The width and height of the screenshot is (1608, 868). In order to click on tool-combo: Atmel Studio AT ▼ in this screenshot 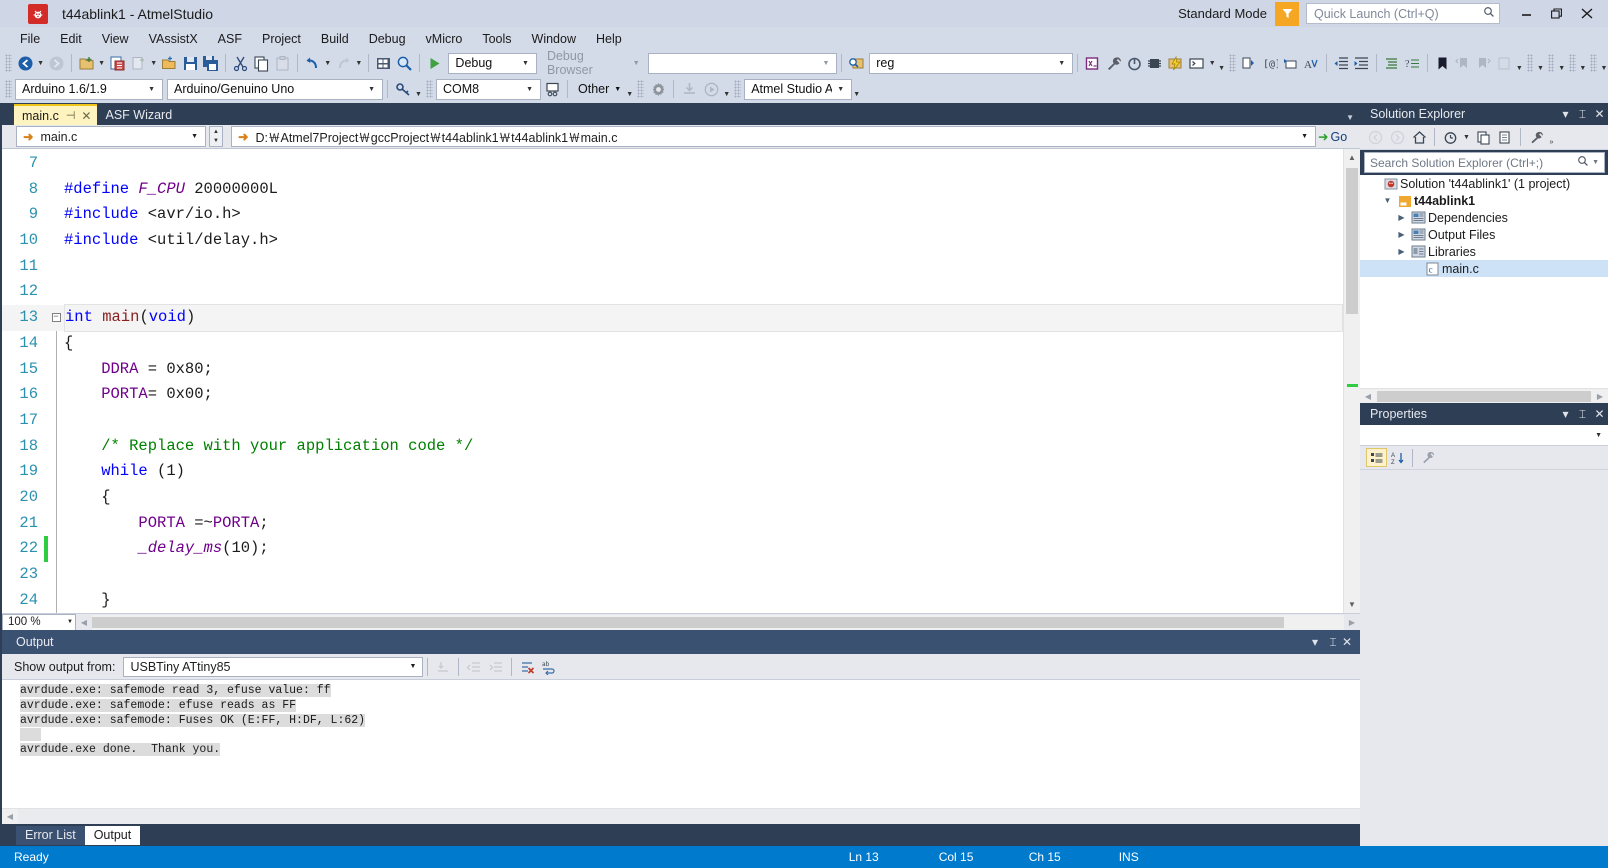, I will do `click(798, 89)`.